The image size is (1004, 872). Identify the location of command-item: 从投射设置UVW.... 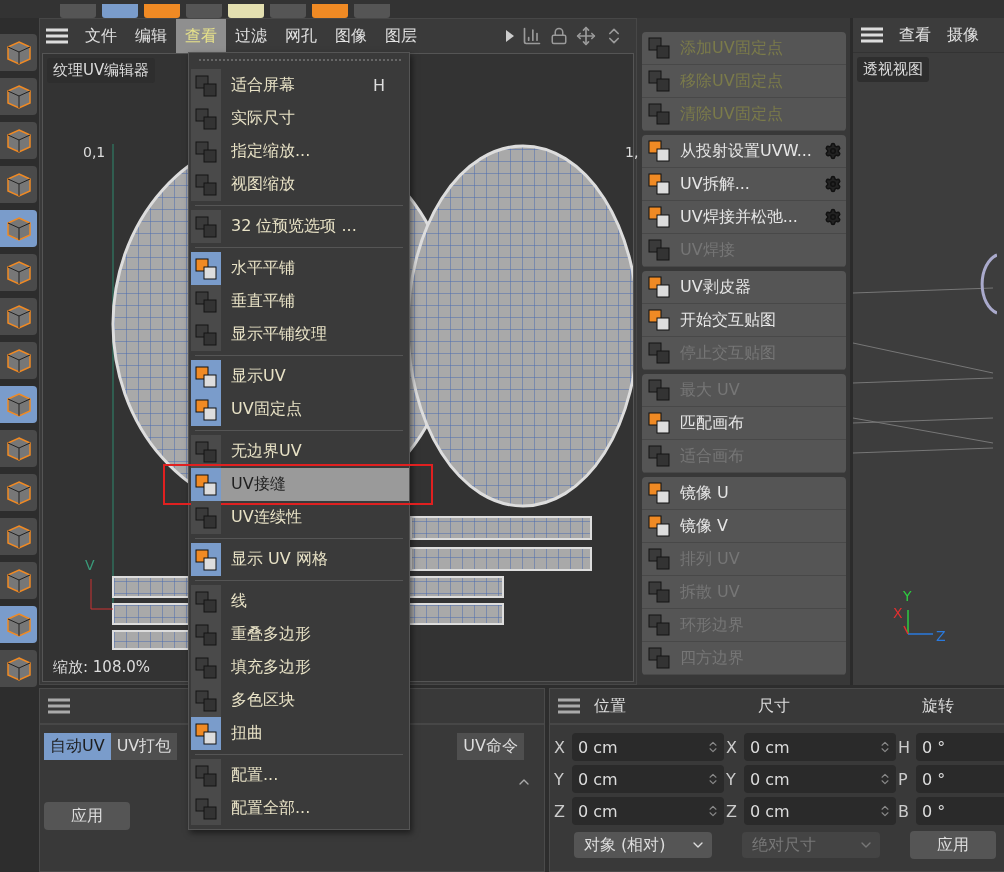
(744, 151).